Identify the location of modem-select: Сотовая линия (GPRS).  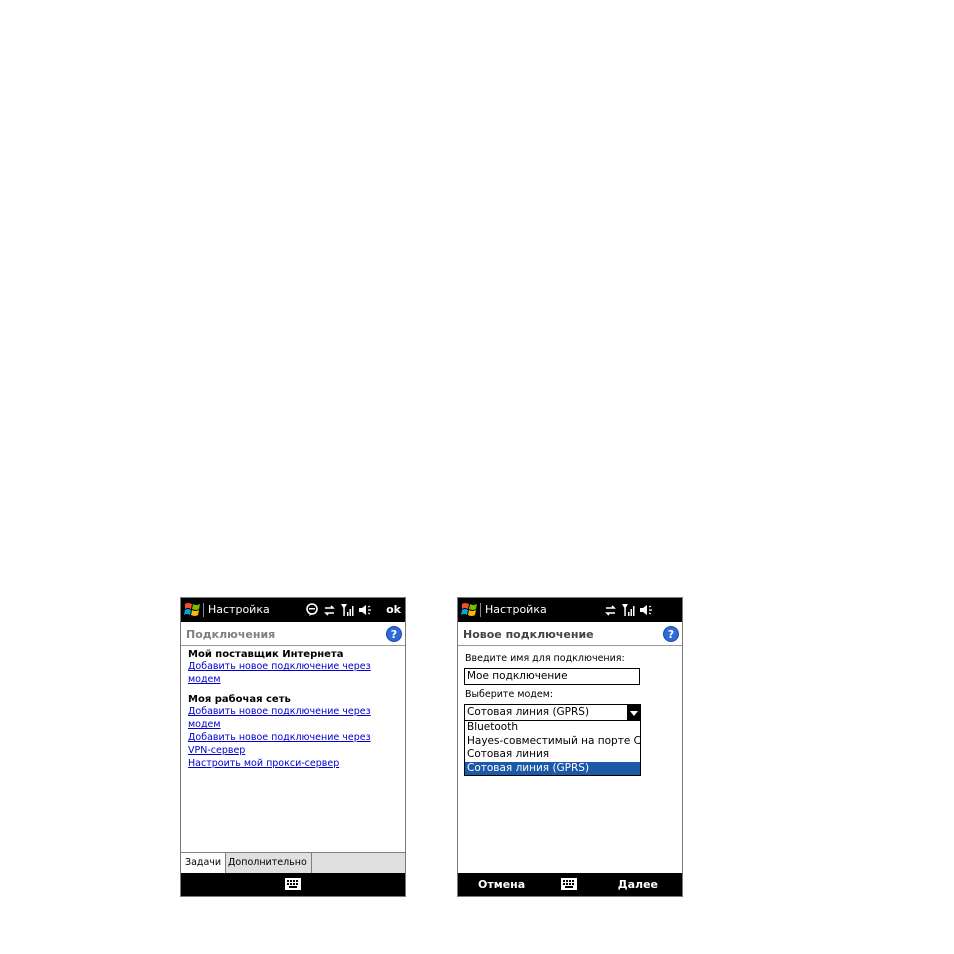
(552, 712).